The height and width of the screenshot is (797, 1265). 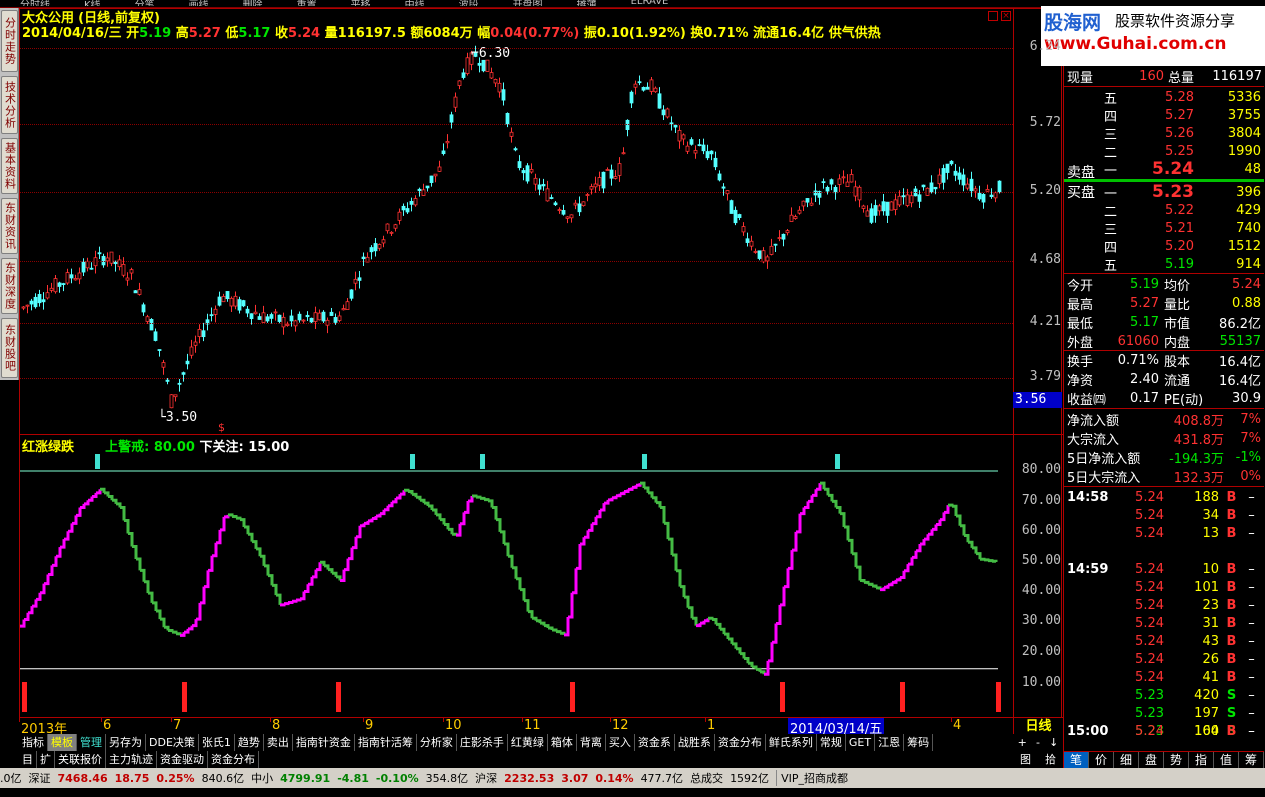 I want to click on sh-label: 沪深, so click(x=486, y=778).